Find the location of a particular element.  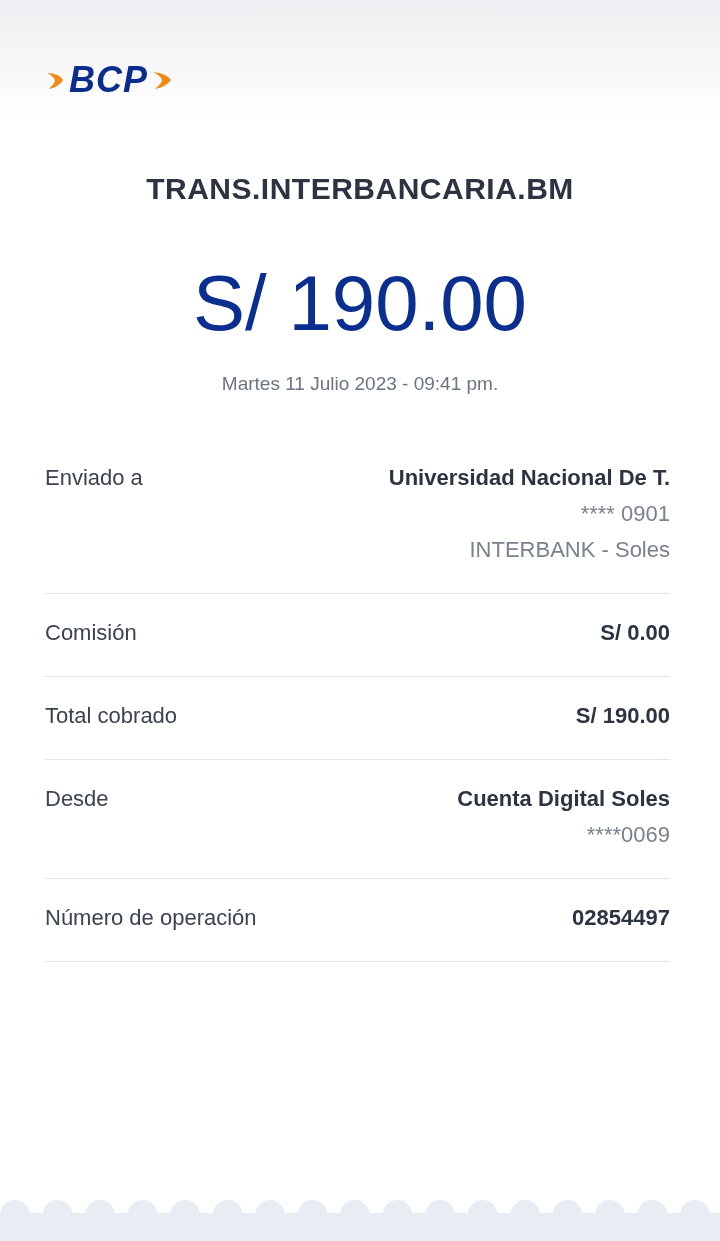

detail-value: **** 0901 is located at coordinates (625, 514).